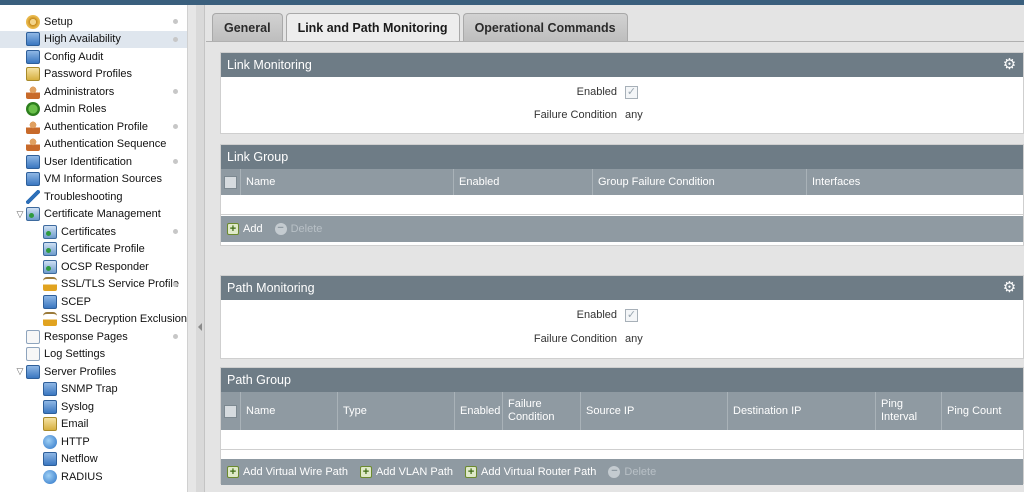  Describe the element at coordinates (86, 336) in the screenshot. I see `sidebar-item-label: Response Pages` at that location.